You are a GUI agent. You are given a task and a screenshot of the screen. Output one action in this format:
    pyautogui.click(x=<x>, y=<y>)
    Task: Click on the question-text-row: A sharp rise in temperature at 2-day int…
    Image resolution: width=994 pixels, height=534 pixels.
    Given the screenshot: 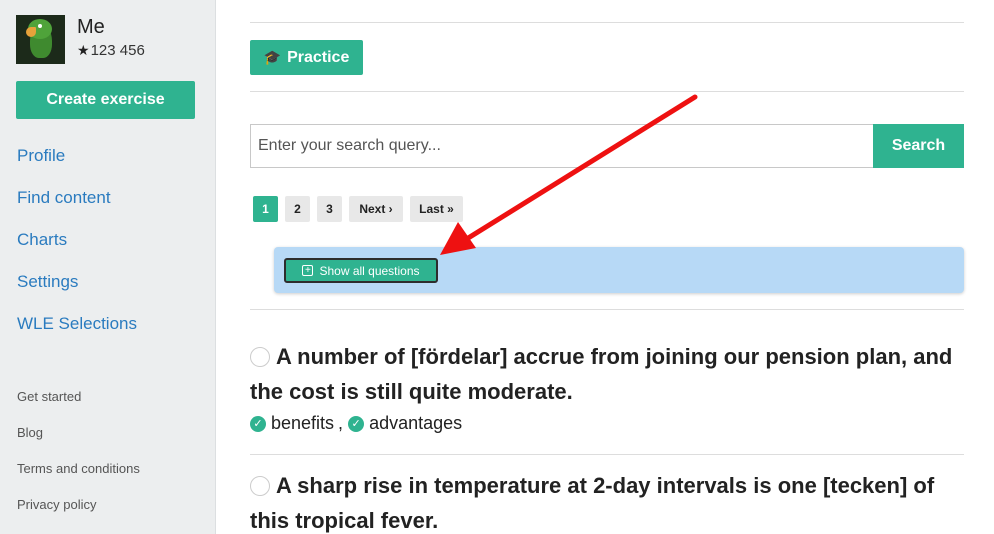 What is the action you would take?
    pyautogui.click(x=607, y=501)
    